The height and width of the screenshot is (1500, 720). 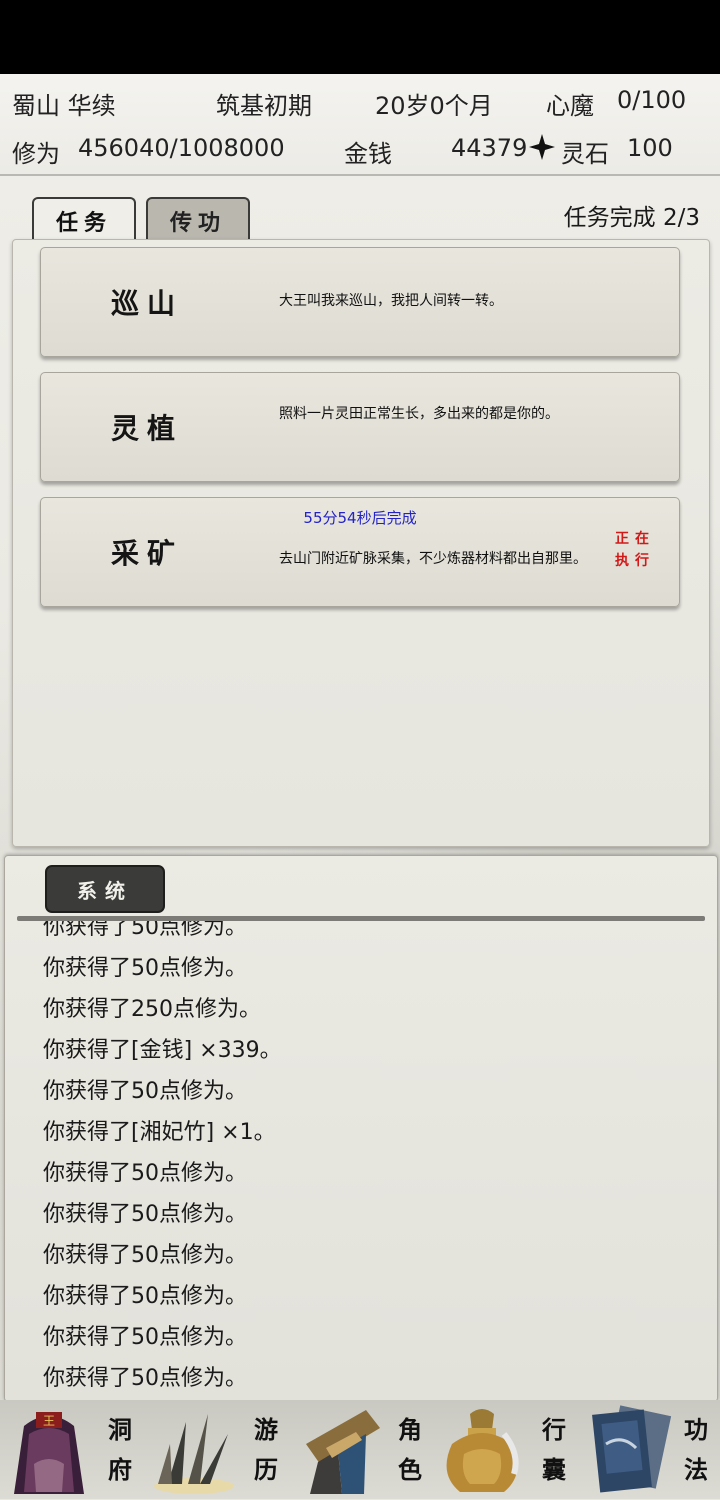 What do you see at coordinates (152, 1009) in the screenshot?
I see `log-line: 你获得了250点修为。` at bounding box center [152, 1009].